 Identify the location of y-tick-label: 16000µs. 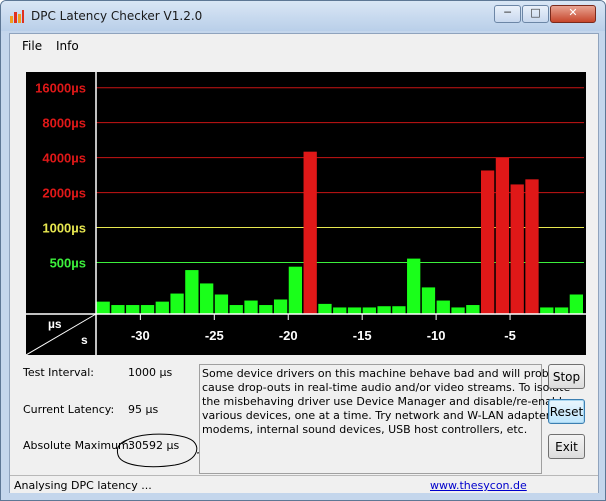
(60, 88).